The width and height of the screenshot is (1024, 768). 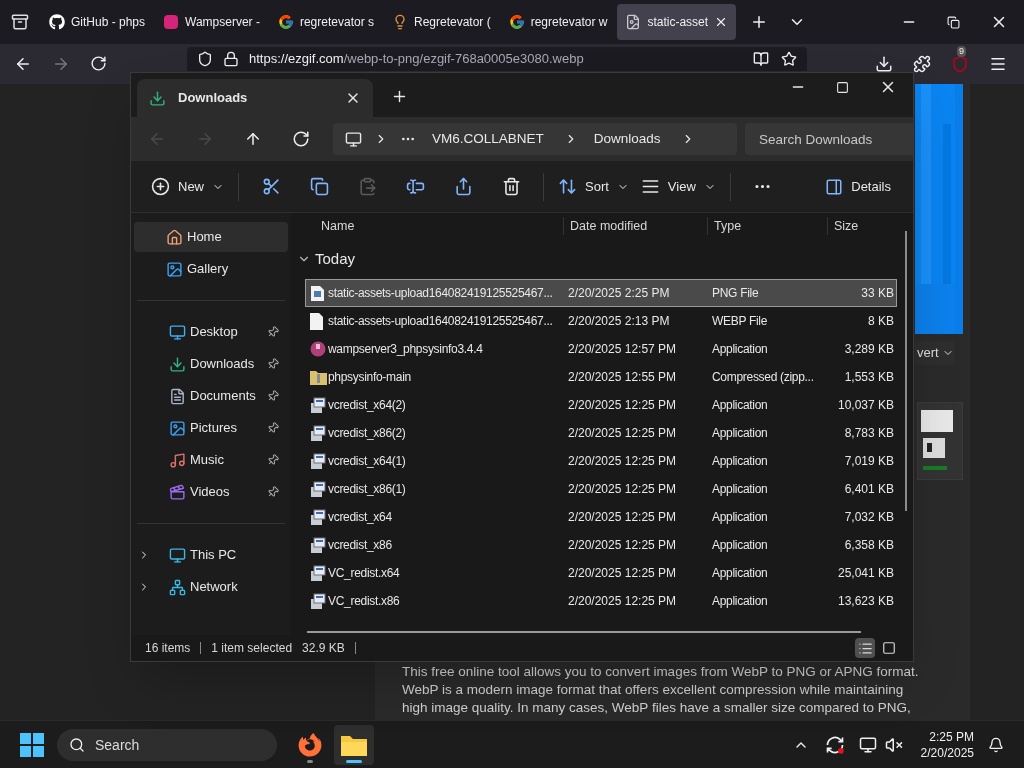 What do you see at coordinates (961, 51) in the screenshot?
I see `badge: 9` at bounding box center [961, 51].